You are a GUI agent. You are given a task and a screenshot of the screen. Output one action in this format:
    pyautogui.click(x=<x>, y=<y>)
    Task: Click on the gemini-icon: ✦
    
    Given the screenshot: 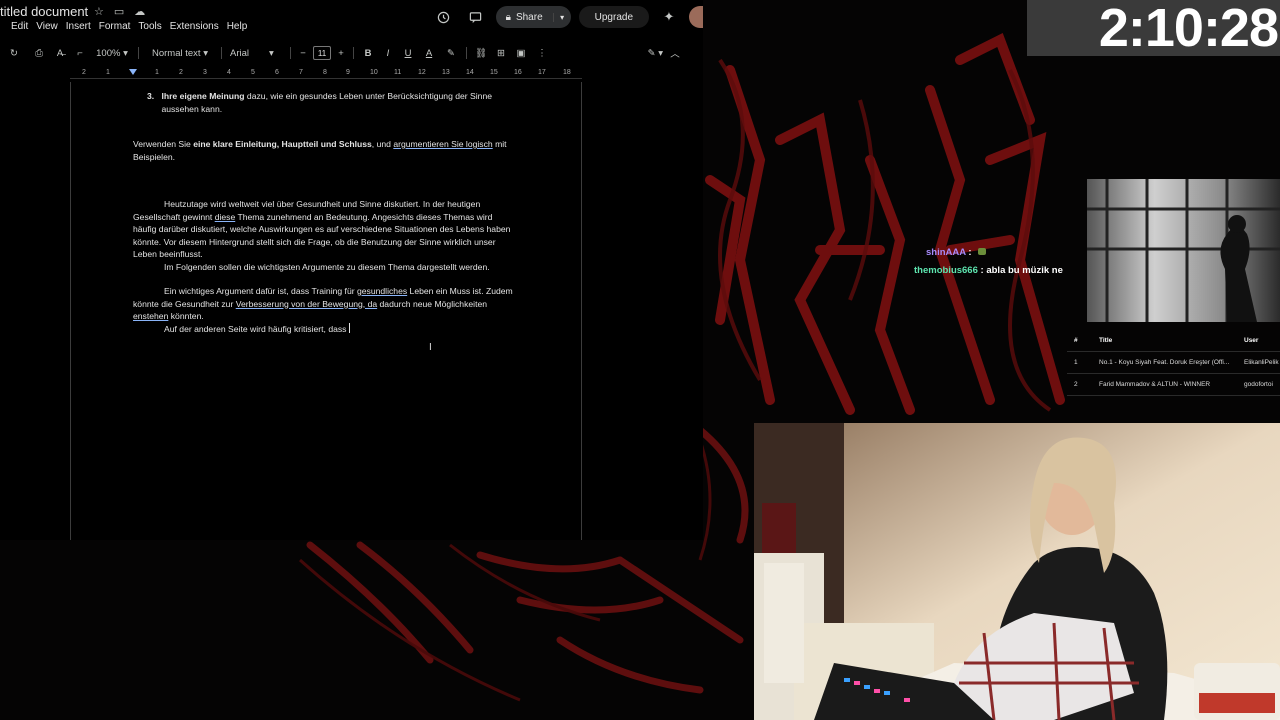 What is the action you would take?
    pyautogui.click(x=669, y=17)
    